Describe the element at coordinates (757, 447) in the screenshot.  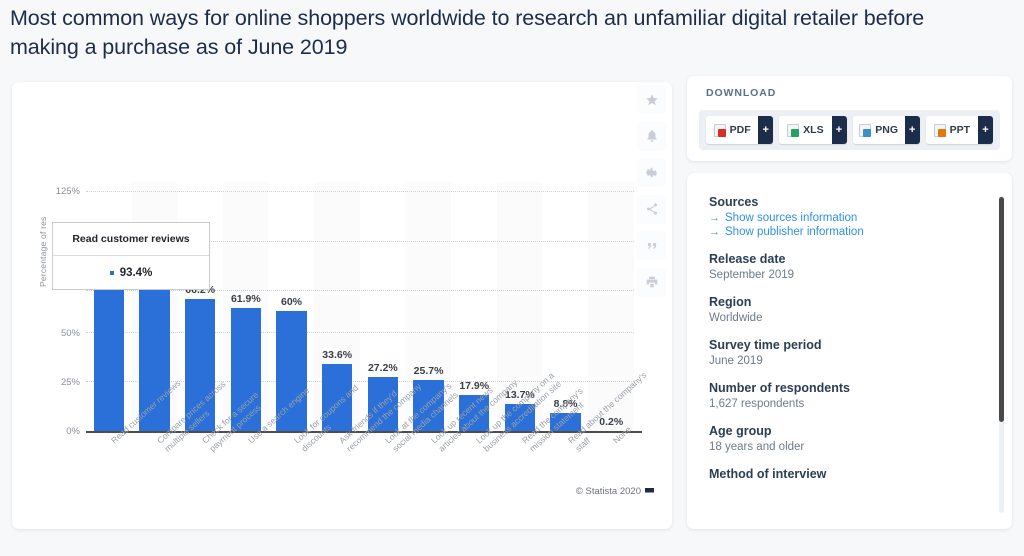
I see `sources-field-value: 18 years and older` at that location.